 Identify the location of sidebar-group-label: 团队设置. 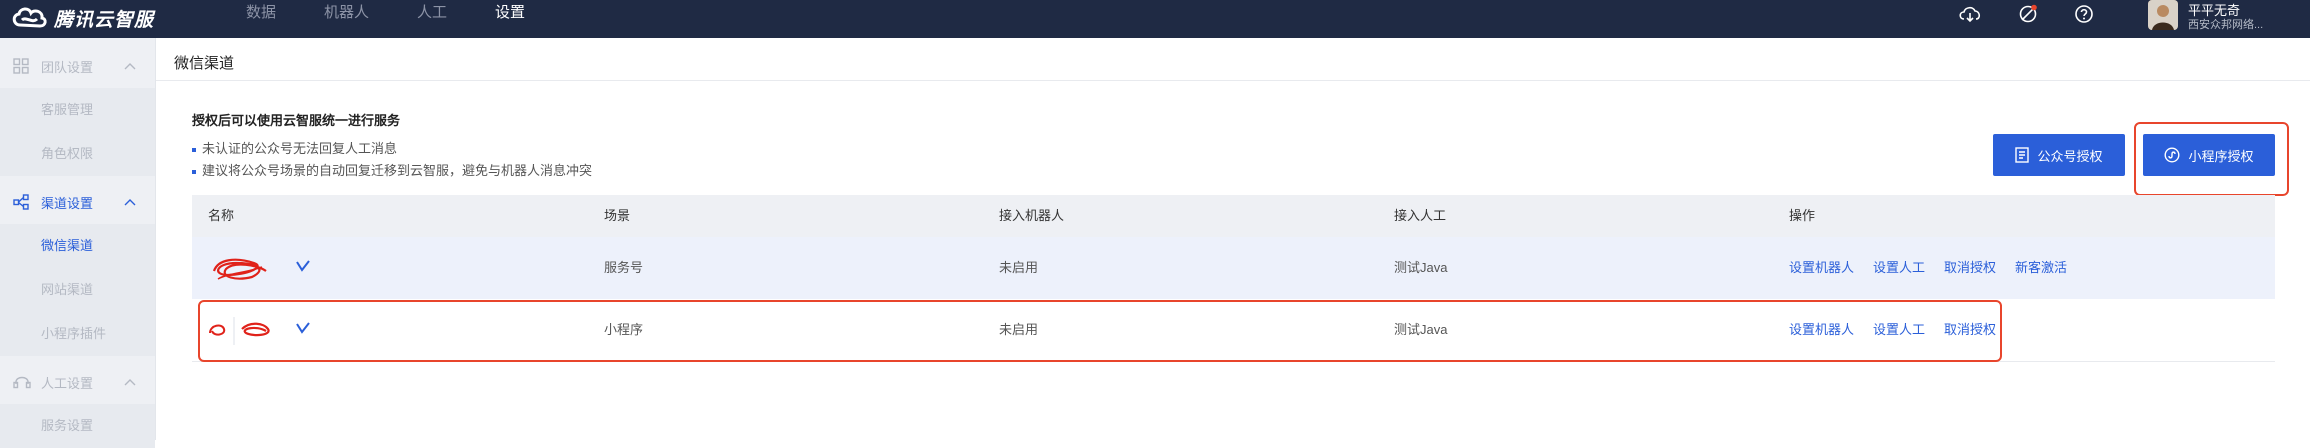
(67, 67).